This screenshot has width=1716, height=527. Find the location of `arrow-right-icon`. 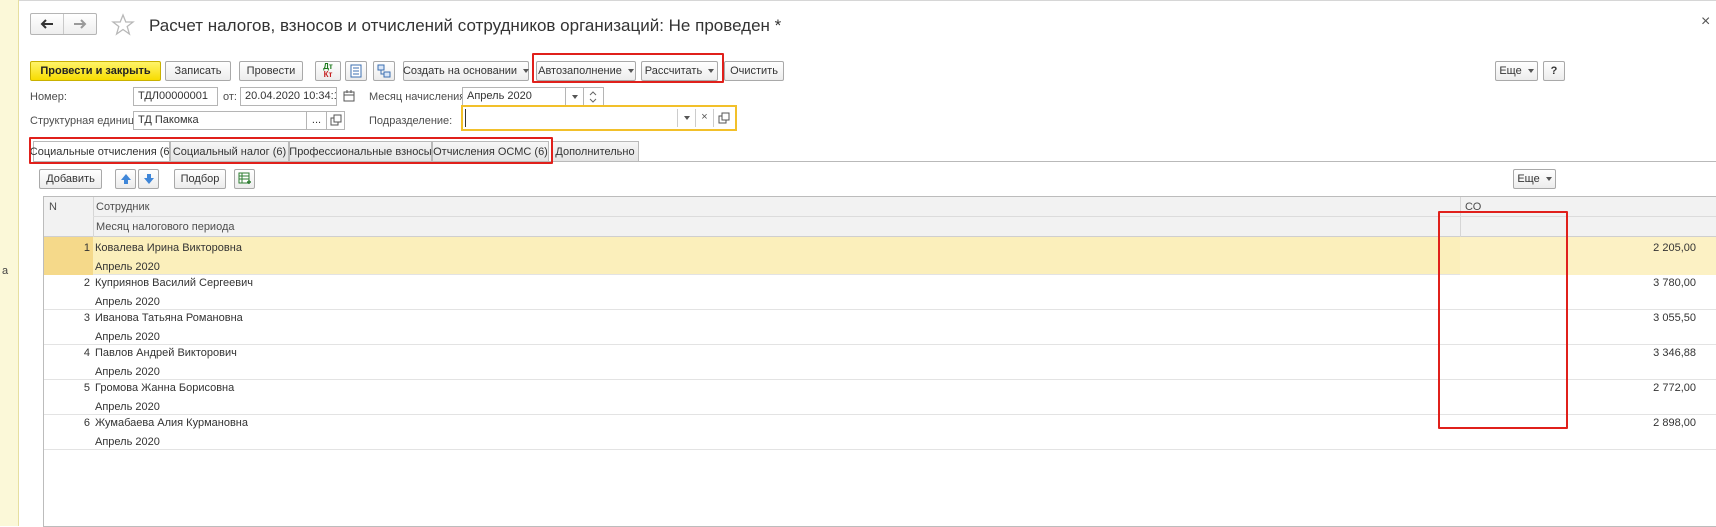

arrow-right-icon is located at coordinates (80, 24).